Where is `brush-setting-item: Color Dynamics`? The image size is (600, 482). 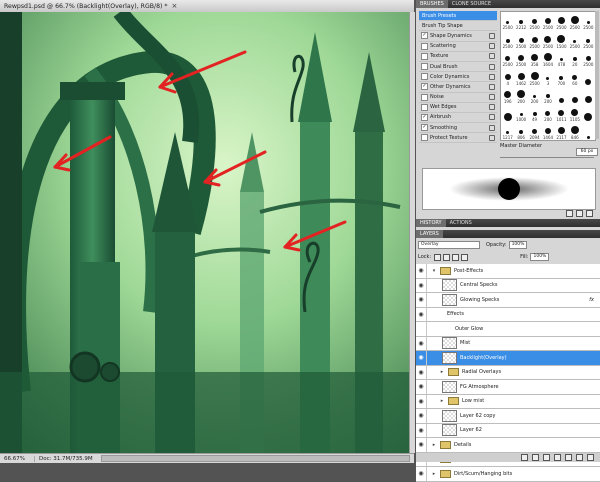 brush-setting-item: Color Dynamics is located at coordinates (458, 77).